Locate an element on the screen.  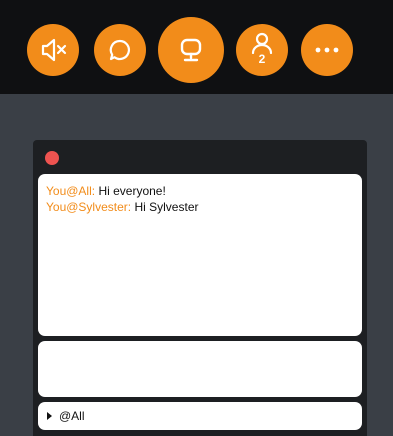
chat-bubble-icon is located at coordinates (120, 50).